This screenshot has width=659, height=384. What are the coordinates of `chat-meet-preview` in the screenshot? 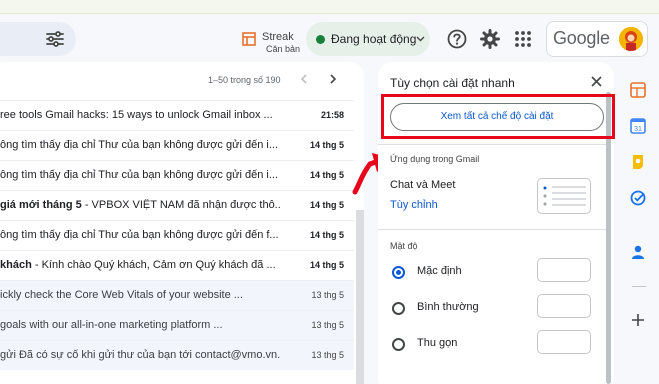 It's located at (564, 196).